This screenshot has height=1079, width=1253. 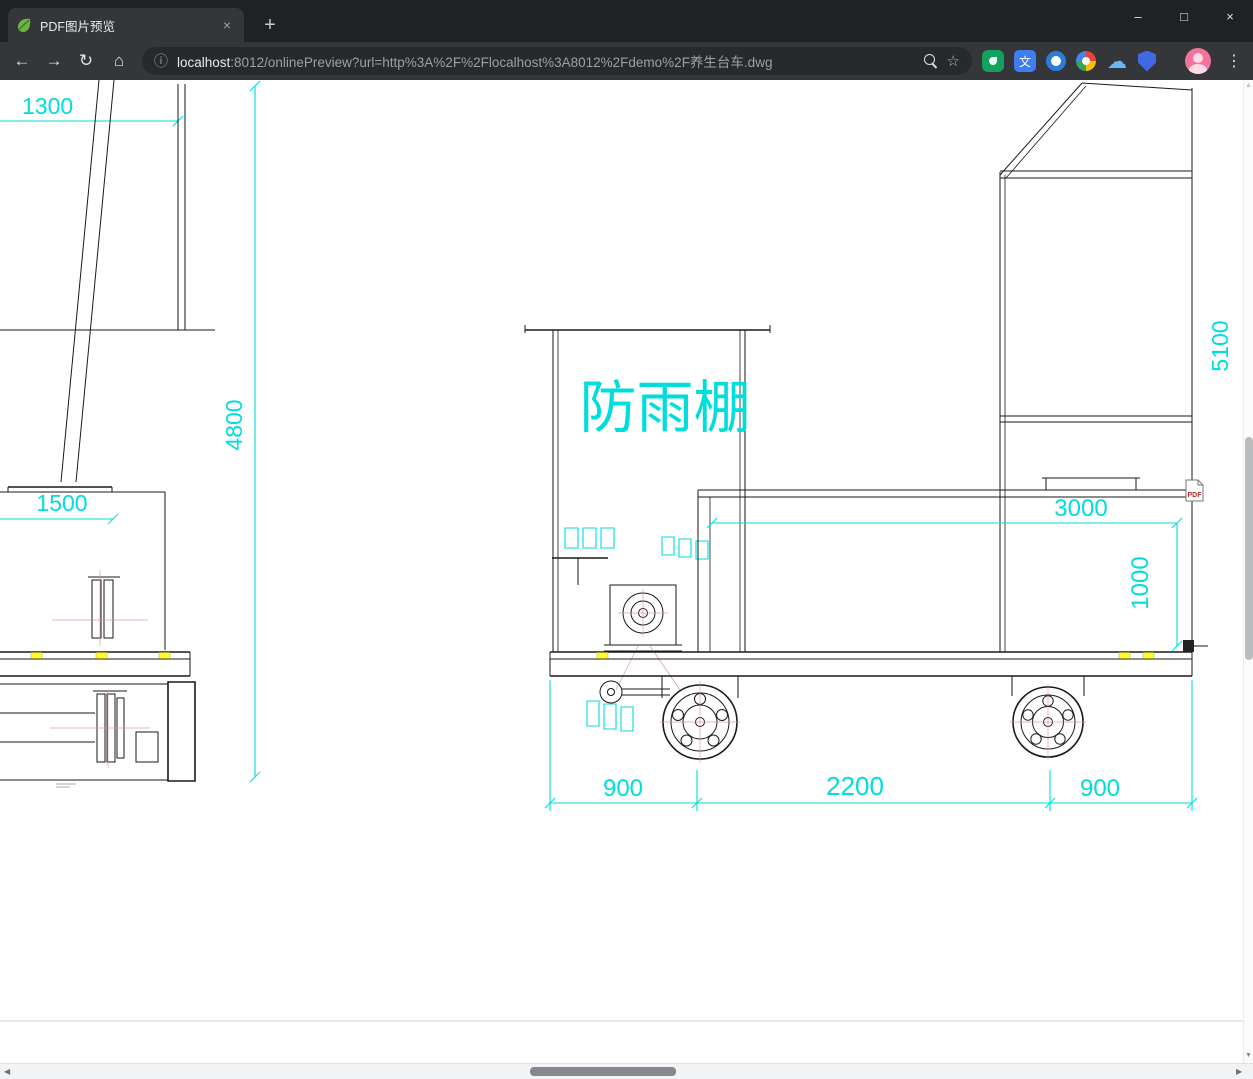 I want to click on dim-label-3000: 3000, so click(x=1080, y=508).